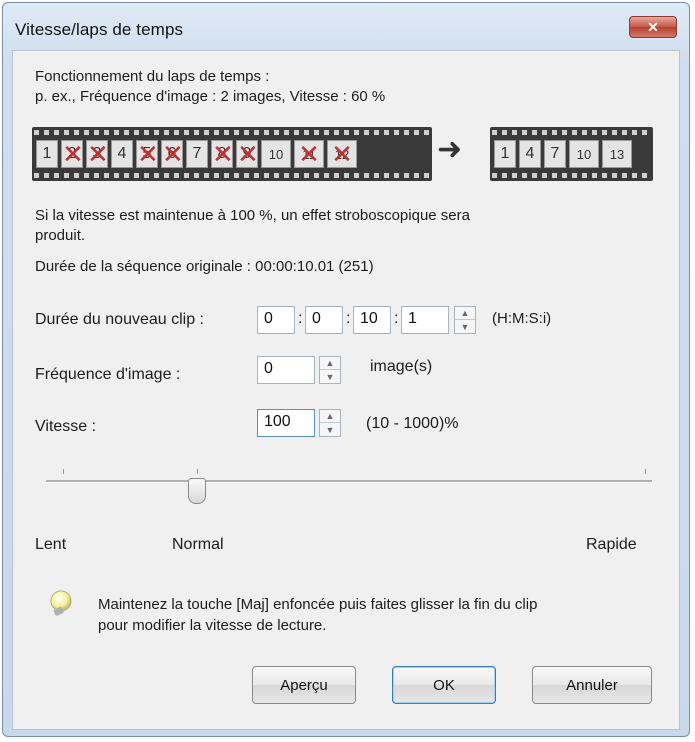  Describe the element at coordinates (172, 154) in the screenshot. I see `film-frame-removed: 6` at that location.